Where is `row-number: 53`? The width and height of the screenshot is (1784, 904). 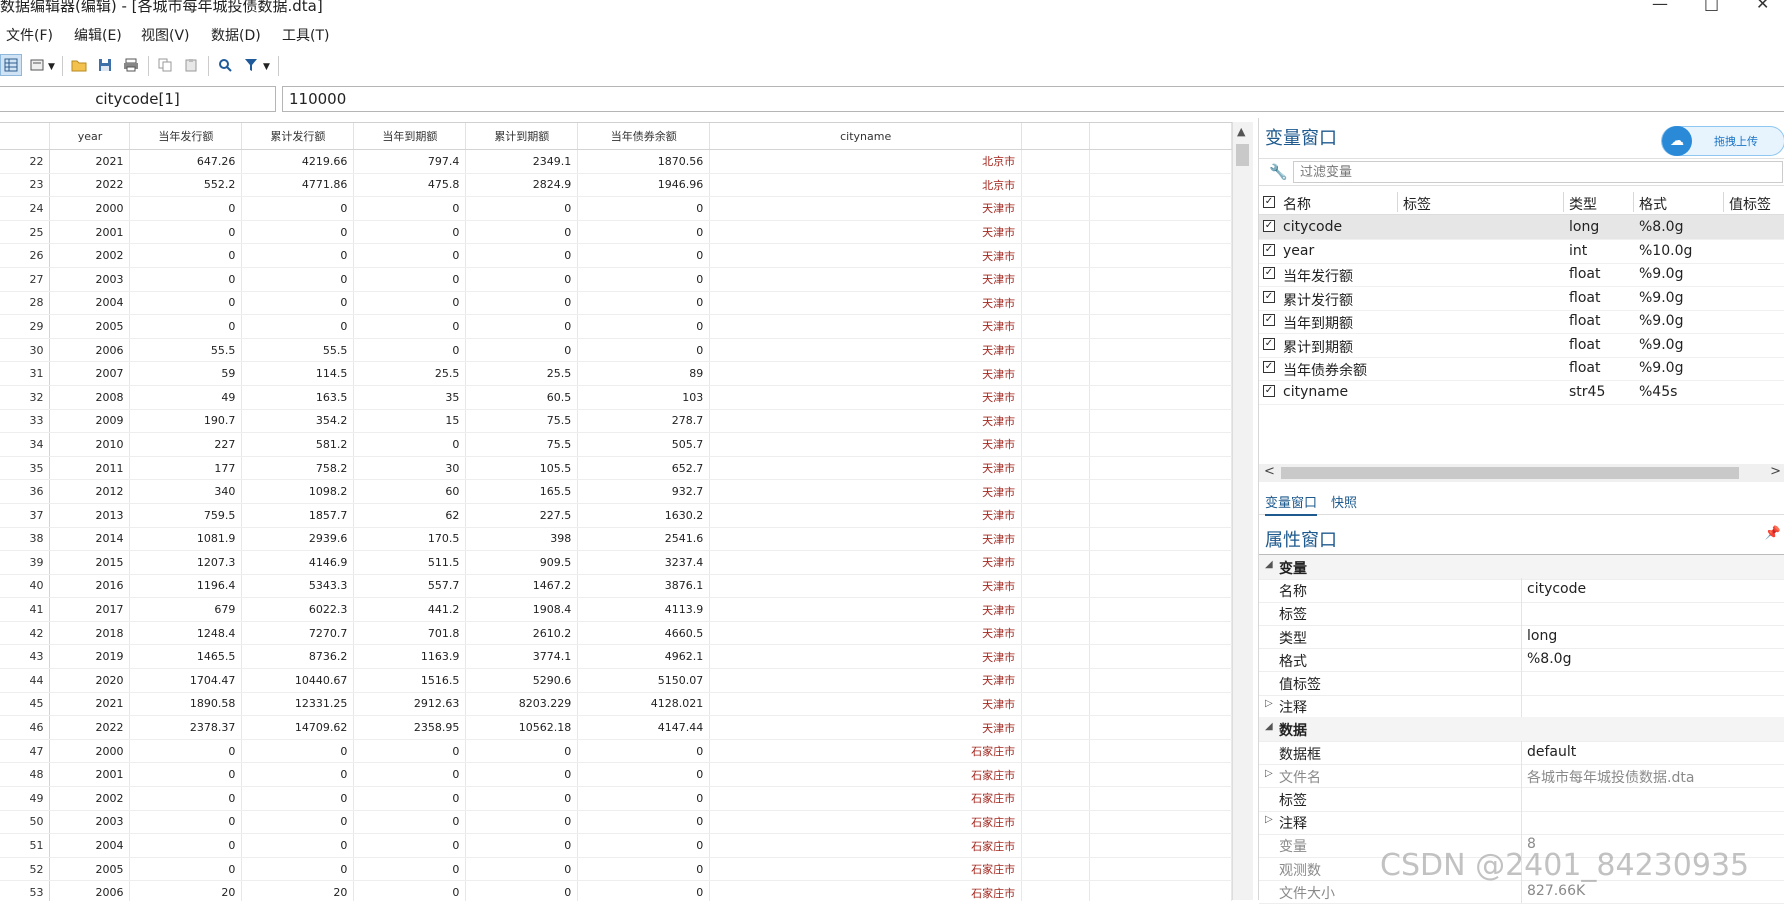 row-number: 53 is located at coordinates (25, 890).